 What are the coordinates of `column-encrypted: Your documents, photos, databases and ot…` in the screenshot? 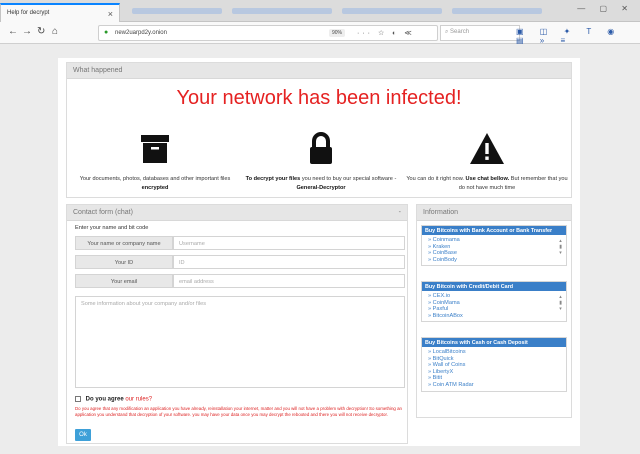 It's located at (155, 161).